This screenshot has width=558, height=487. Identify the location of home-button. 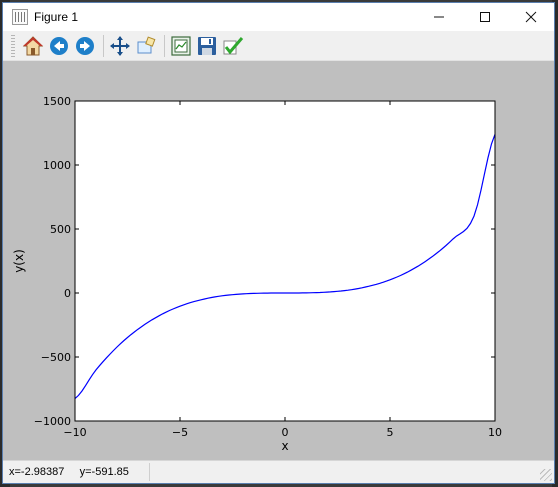
(33, 46).